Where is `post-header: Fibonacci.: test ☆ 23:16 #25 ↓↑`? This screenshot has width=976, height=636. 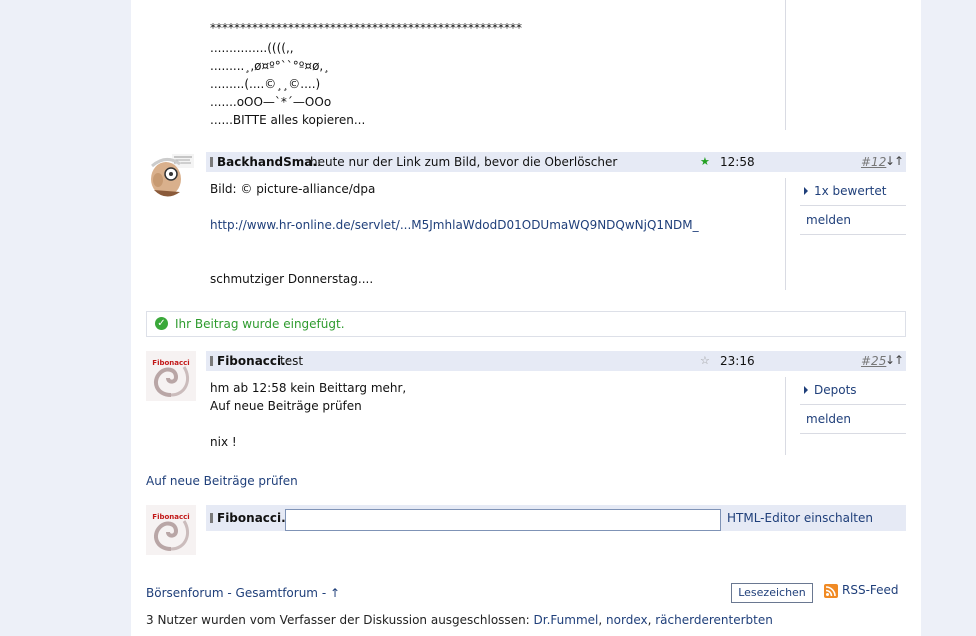
post-header: Fibonacci.: test ☆ 23:16 #25 ↓↑ is located at coordinates (556, 361).